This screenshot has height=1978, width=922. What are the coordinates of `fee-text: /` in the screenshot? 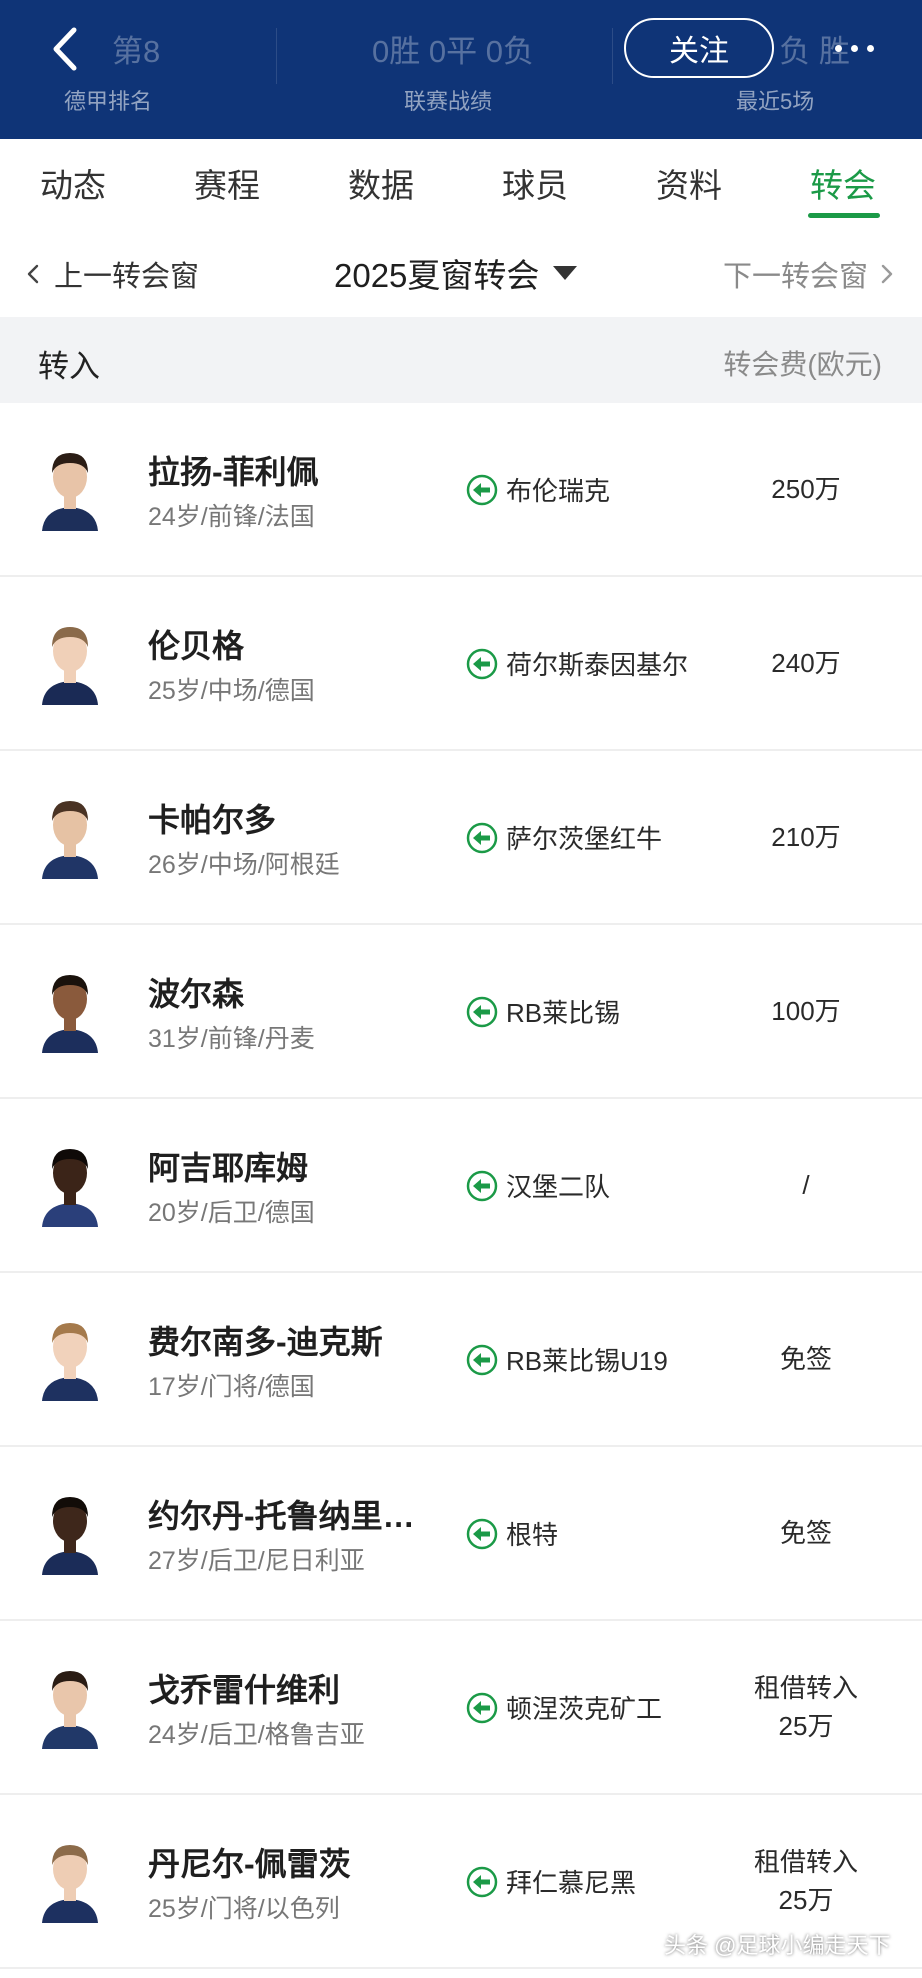 It's located at (806, 1185).